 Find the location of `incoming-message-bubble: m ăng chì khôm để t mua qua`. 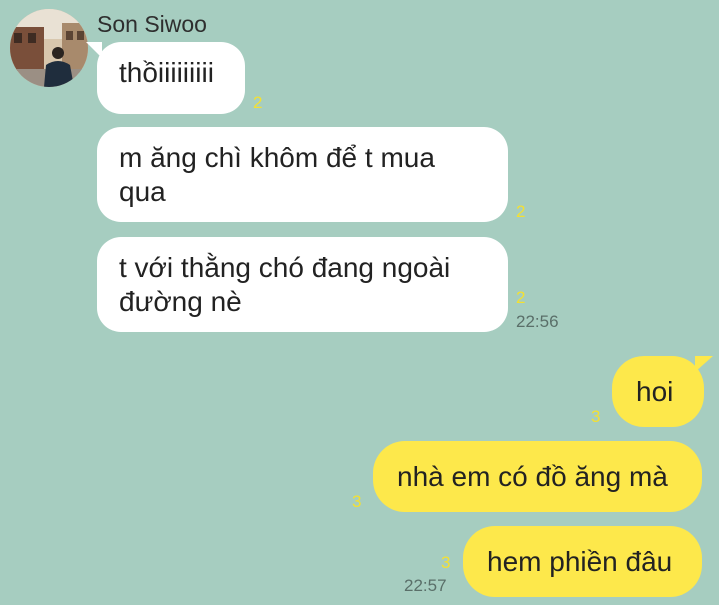

incoming-message-bubble: m ăng chì khôm để t mua qua is located at coordinates (302, 174).